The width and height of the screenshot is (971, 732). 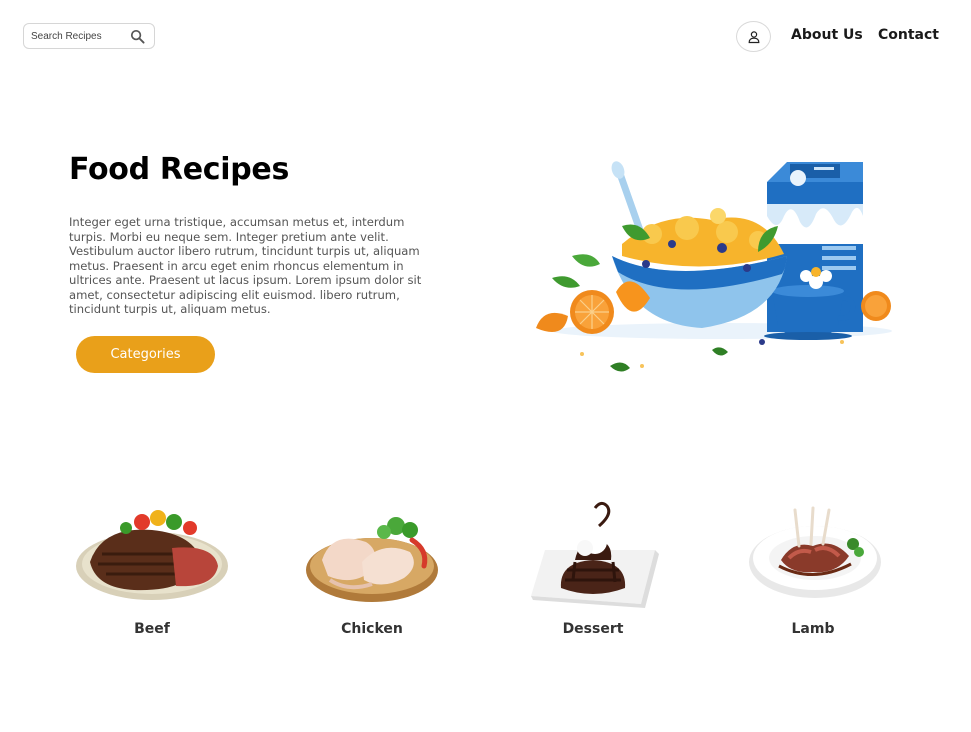 I want to click on nav-contact-link: Contact, so click(x=908, y=35).